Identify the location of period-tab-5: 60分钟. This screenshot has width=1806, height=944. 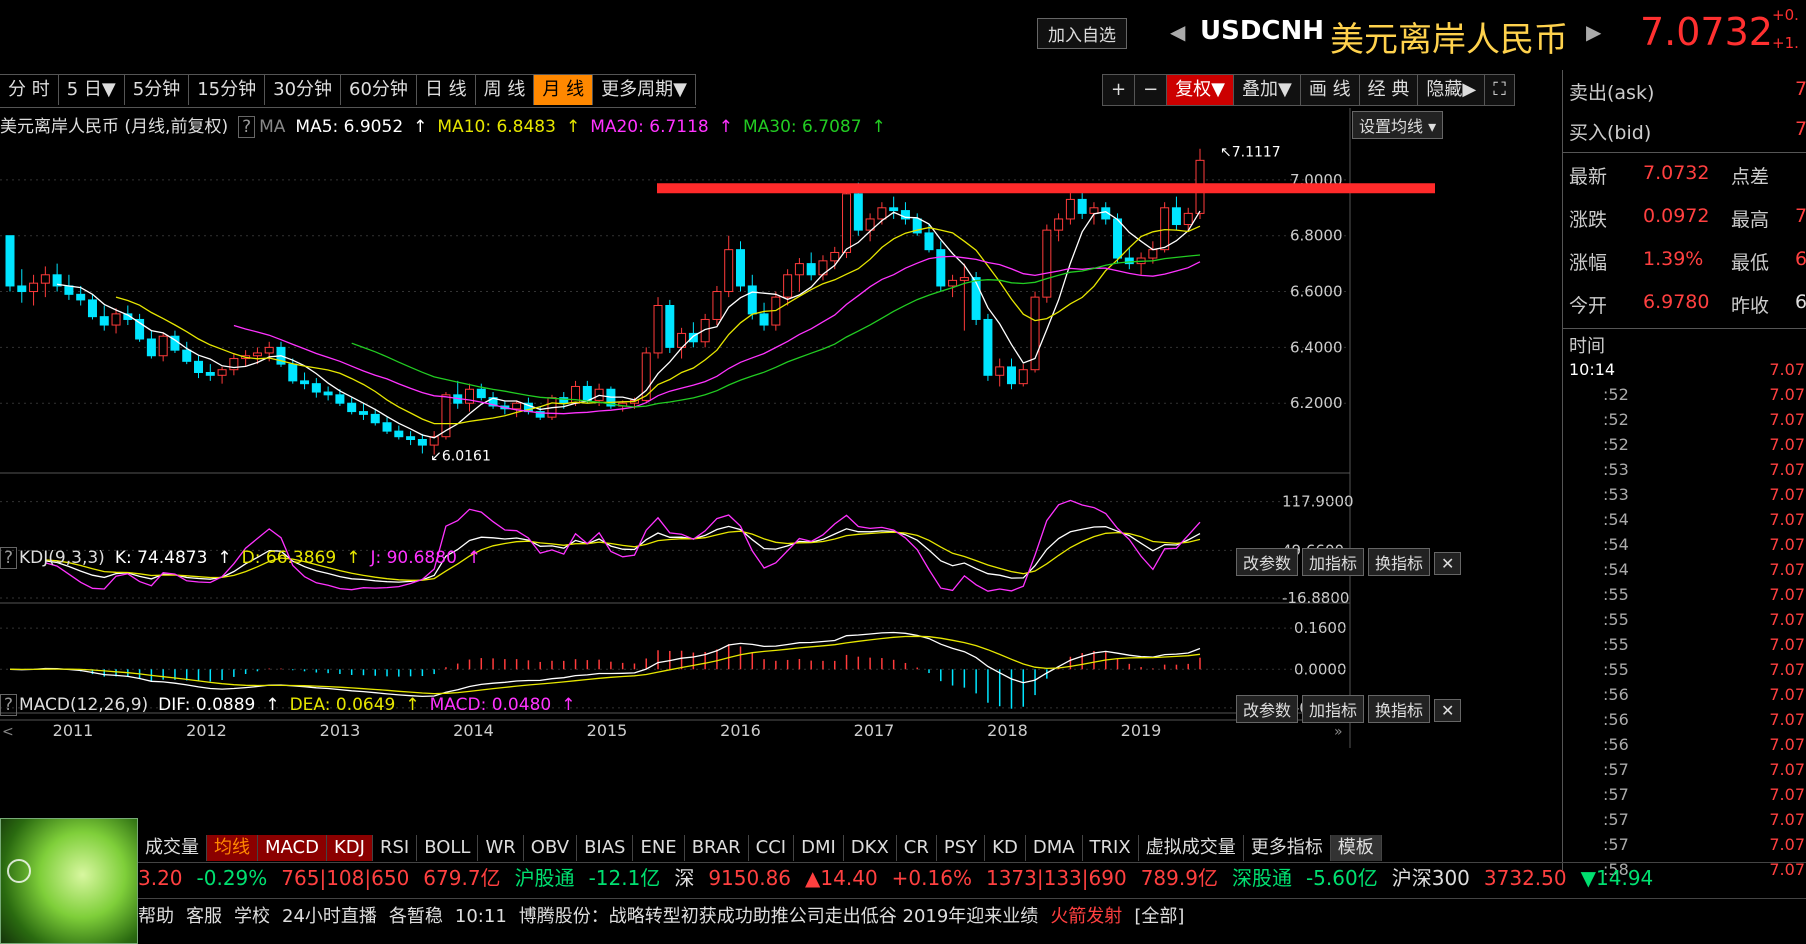
(379, 90).